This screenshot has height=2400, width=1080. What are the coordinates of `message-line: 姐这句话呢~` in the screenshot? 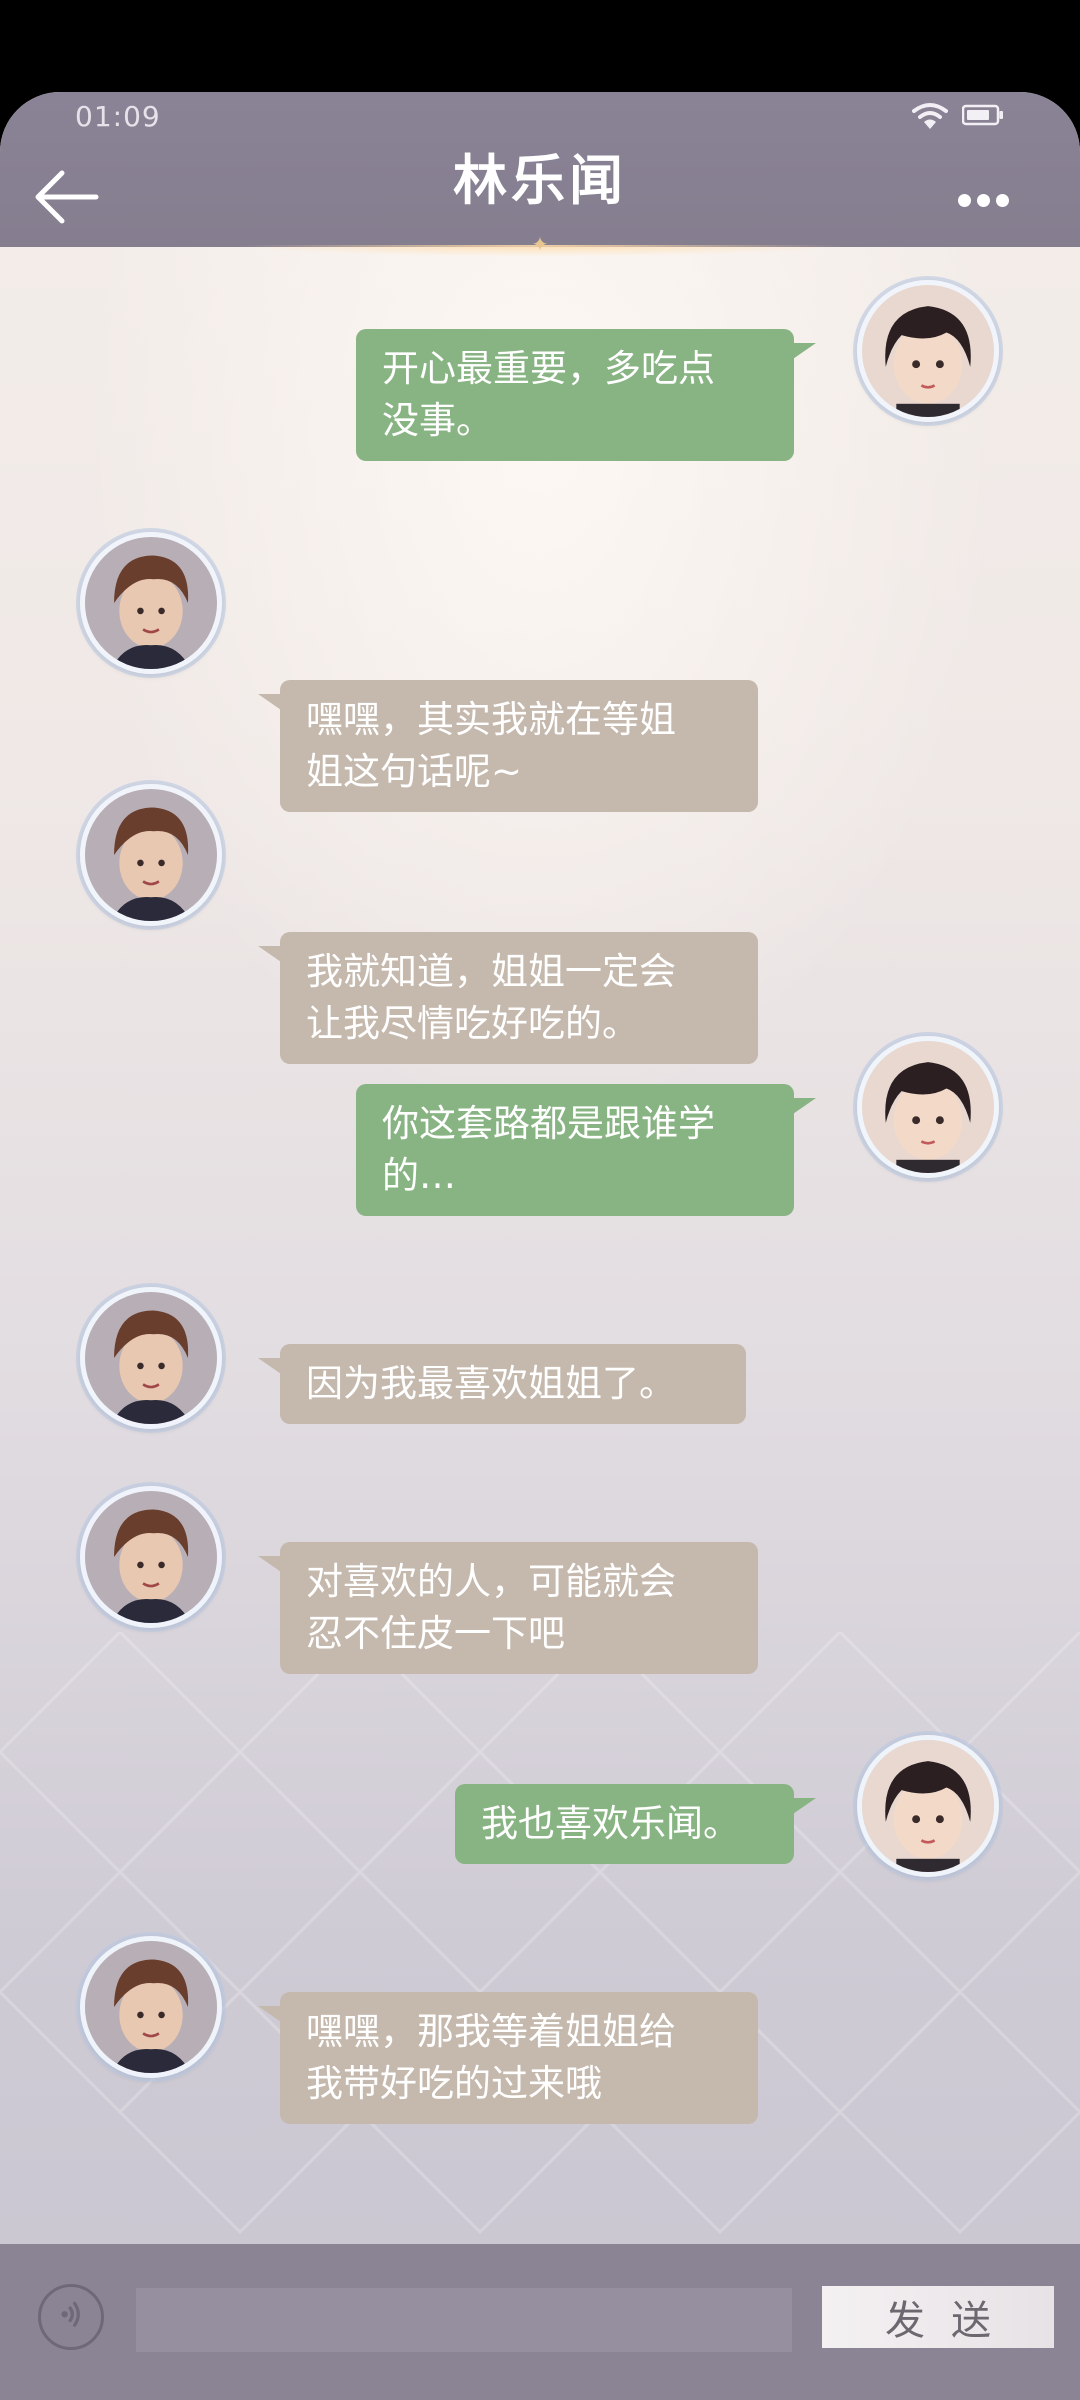 It's located at (414, 771).